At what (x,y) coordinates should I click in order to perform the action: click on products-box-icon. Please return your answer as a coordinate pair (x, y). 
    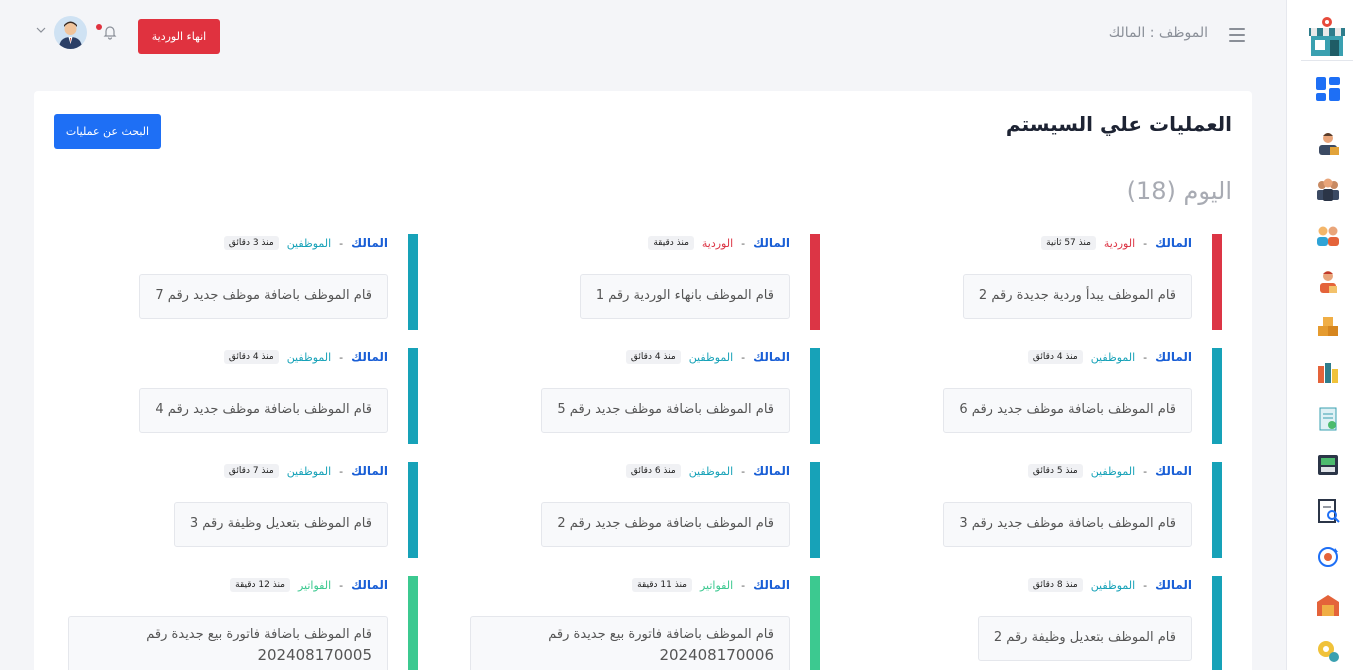
    Looking at the image, I should click on (1328, 327).